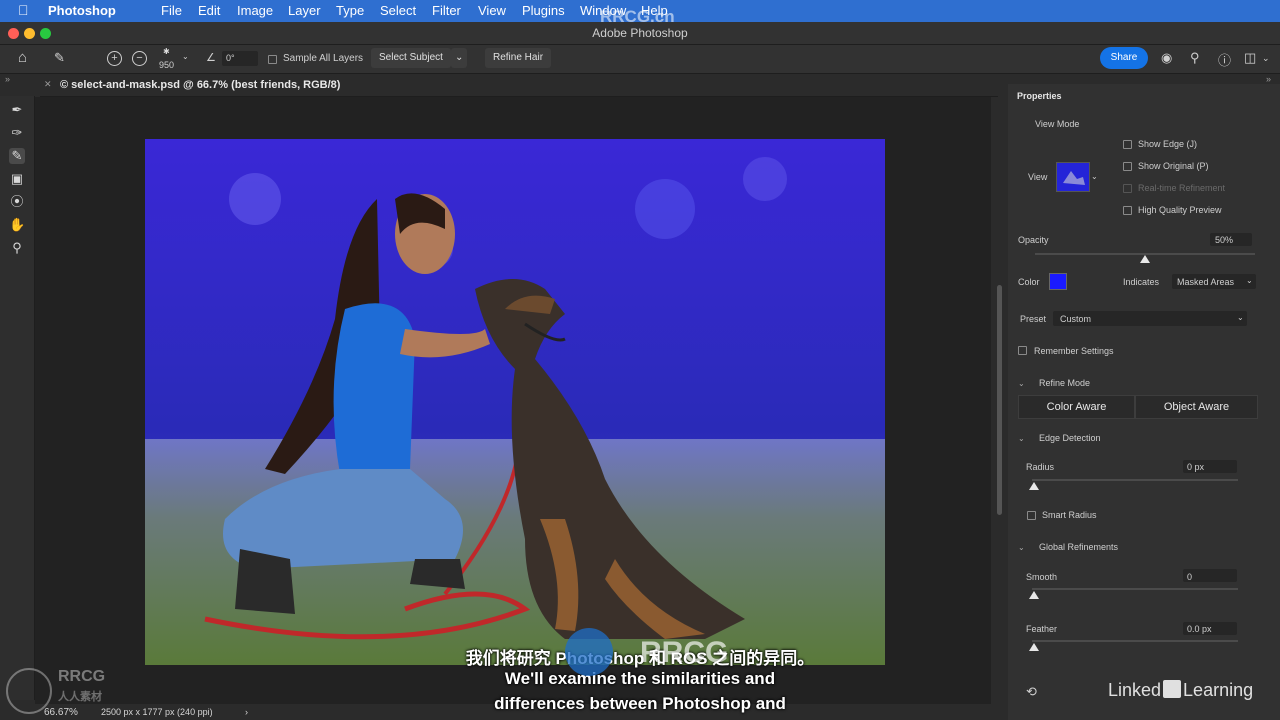 This screenshot has width=1280, height=720. Describe the element at coordinates (1145, 259) in the screenshot. I see `opacity-slider-thumb` at that location.